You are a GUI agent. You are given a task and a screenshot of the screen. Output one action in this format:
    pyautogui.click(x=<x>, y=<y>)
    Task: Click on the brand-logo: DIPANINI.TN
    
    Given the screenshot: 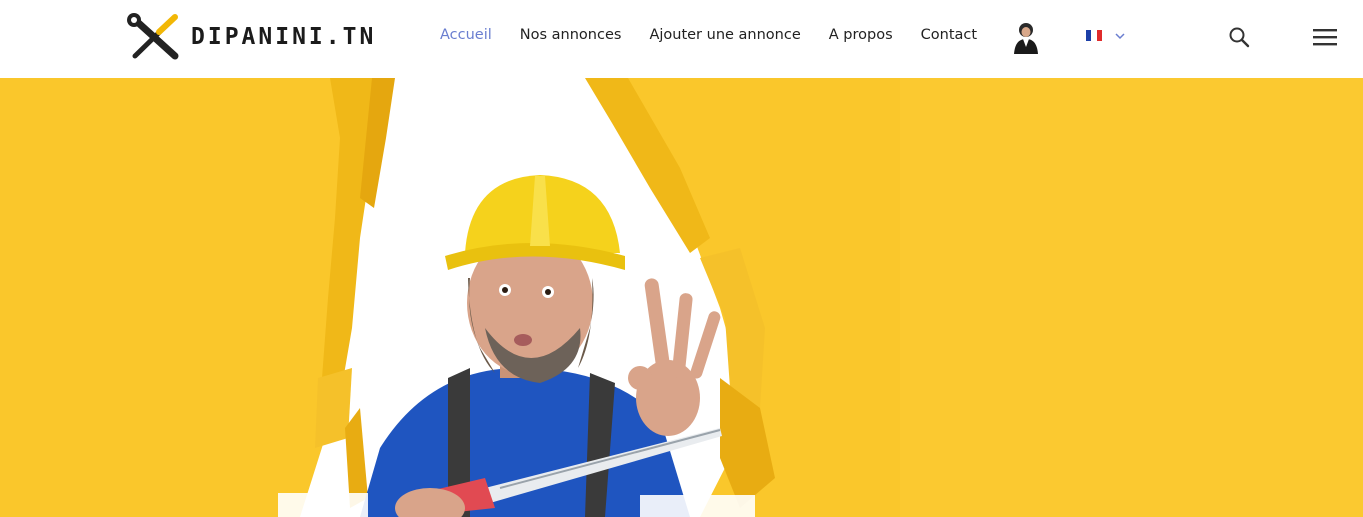 What is the action you would take?
    pyautogui.click(x=250, y=37)
    